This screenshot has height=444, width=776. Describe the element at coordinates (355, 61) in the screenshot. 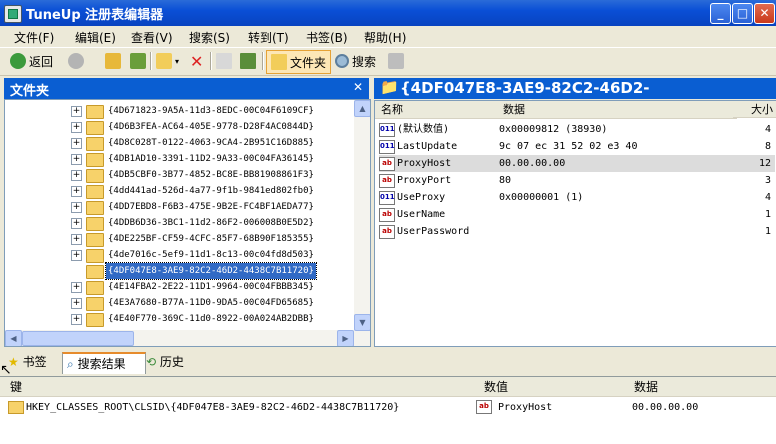

I see `search-button: 搜索` at that location.